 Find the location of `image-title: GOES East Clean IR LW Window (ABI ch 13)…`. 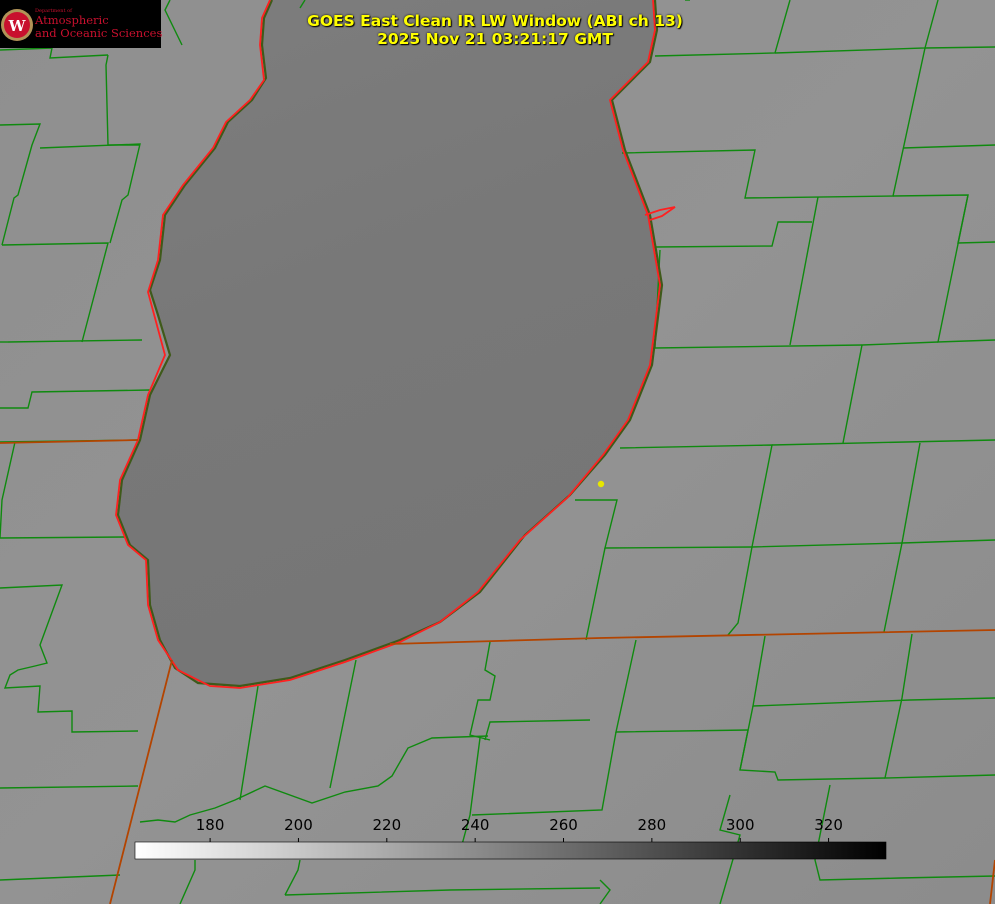

image-title: GOES East Clean IR LW Window (ABI ch 13)… is located at coordinates (495, 30).